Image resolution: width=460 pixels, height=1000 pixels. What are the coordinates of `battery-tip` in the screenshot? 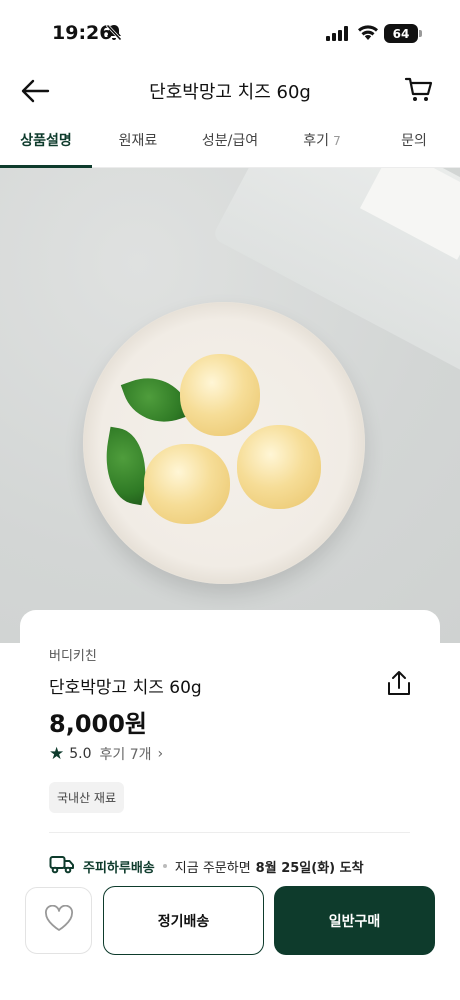 It's located at (420, 33).